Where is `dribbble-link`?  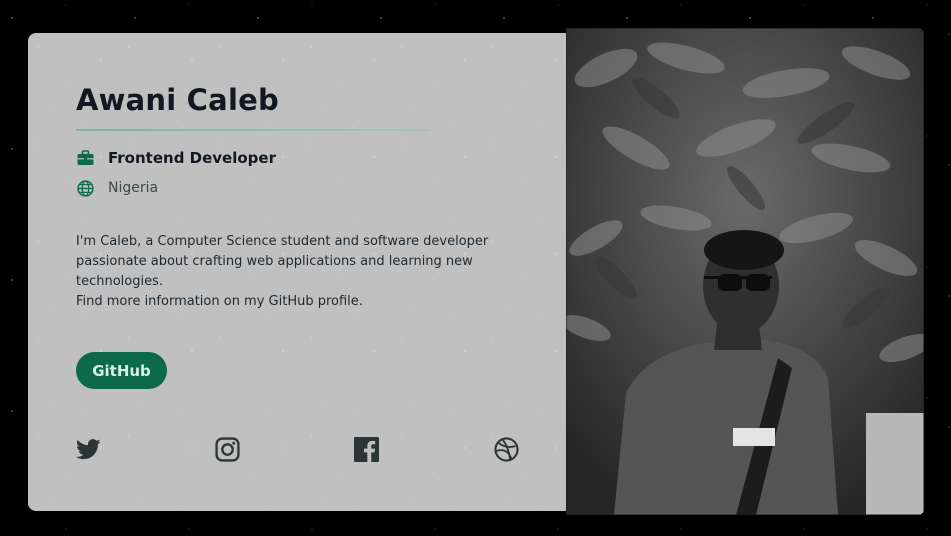 dribbble-link is located at coordinates (506, 451).